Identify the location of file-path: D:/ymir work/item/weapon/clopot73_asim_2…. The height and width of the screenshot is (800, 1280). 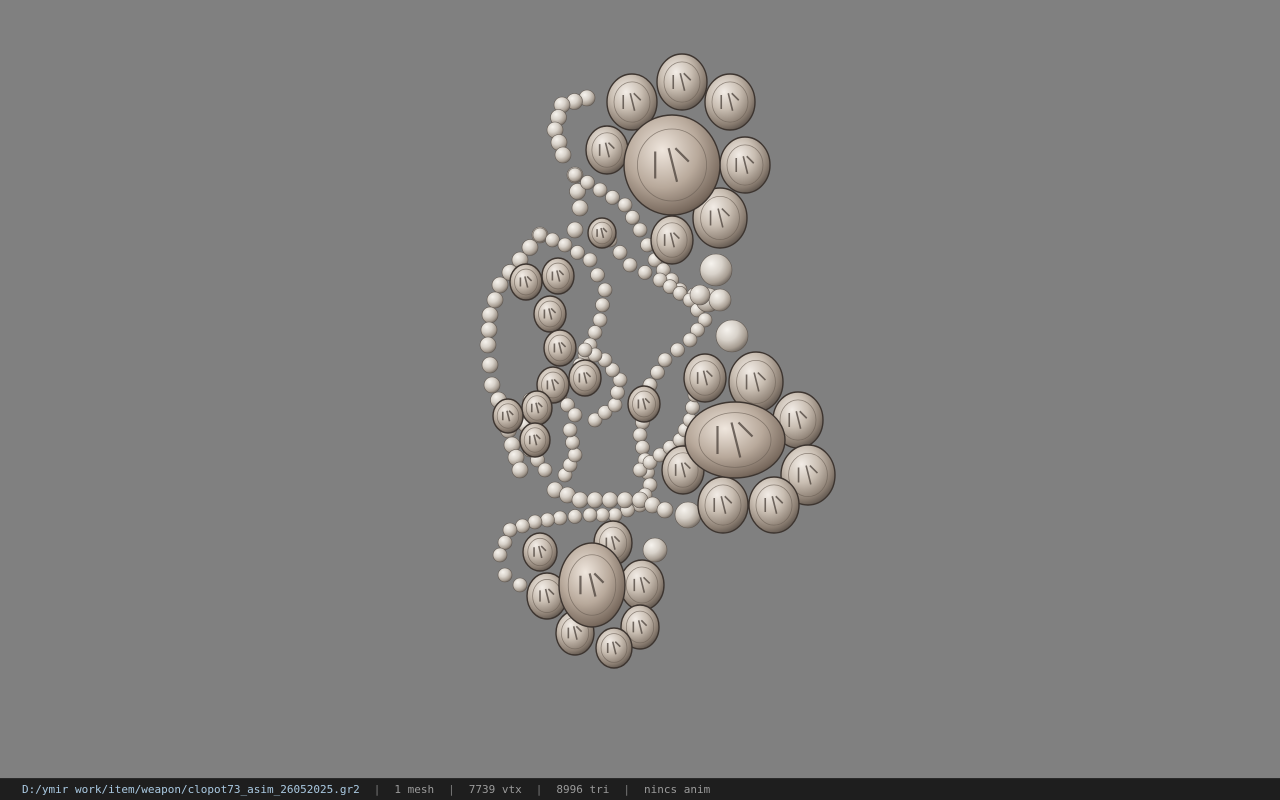
(191, 789).